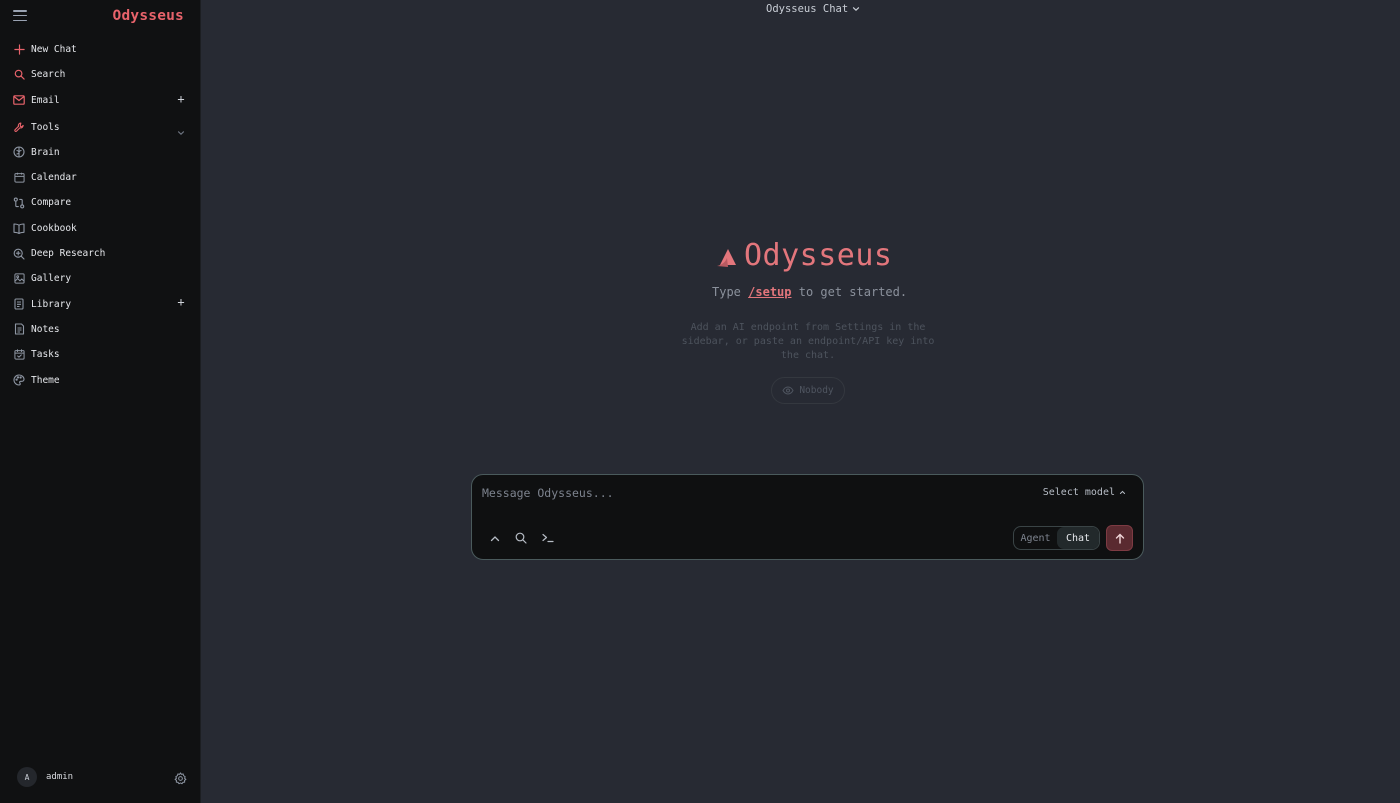 This screenshot has width=1400, height=803. I want to click on brand-name: Odysseus, so click(148, 16).